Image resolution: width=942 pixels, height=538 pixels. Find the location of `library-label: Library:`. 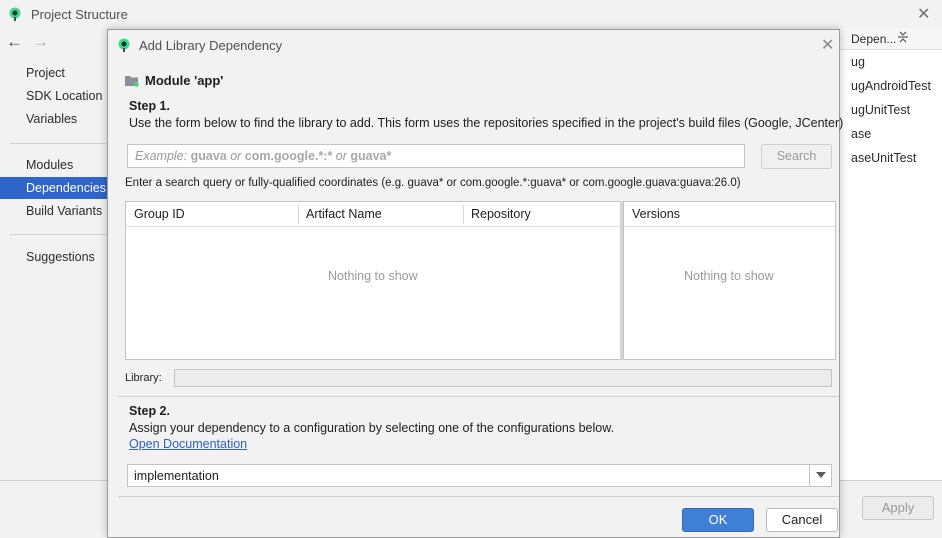

library-label: Library: is located at coordinates (143, 378).